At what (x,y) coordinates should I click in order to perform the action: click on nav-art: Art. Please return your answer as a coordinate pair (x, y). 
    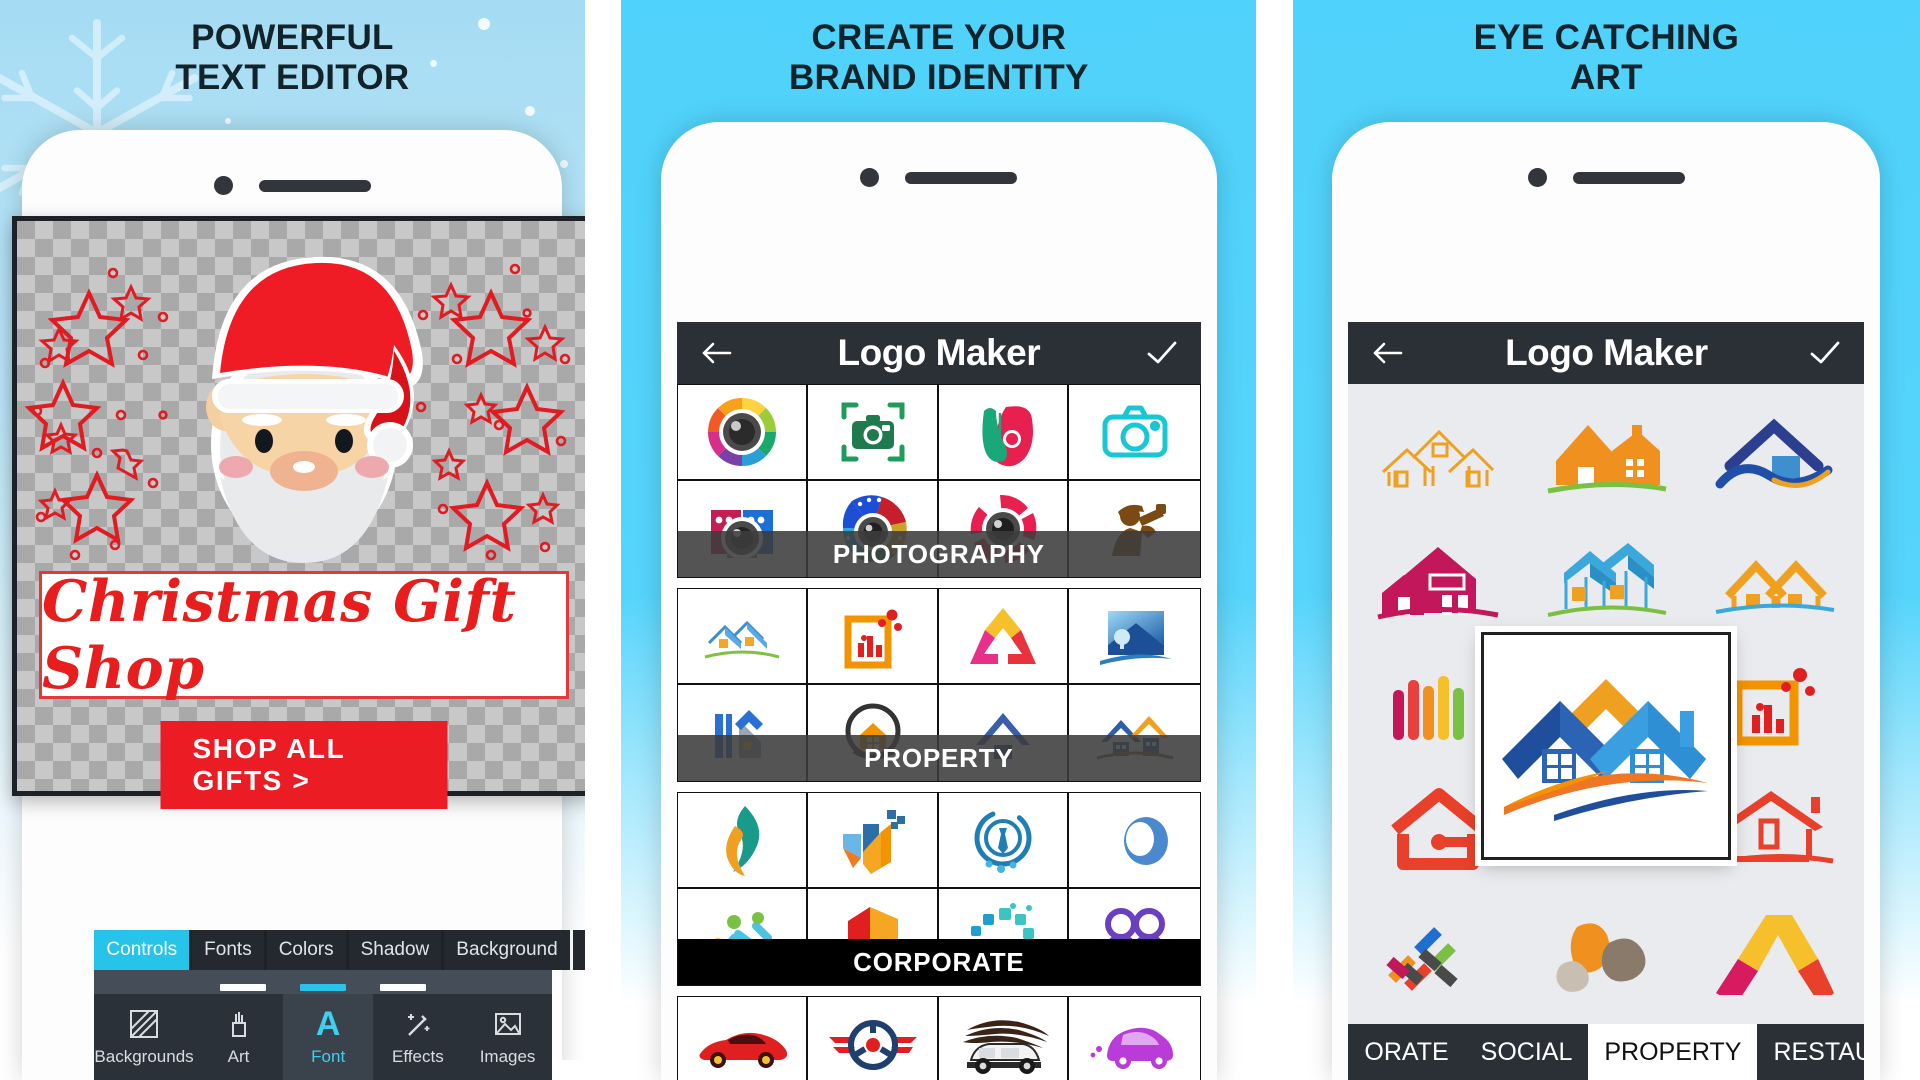
    Looking at the image, I should click on (239, 1037).